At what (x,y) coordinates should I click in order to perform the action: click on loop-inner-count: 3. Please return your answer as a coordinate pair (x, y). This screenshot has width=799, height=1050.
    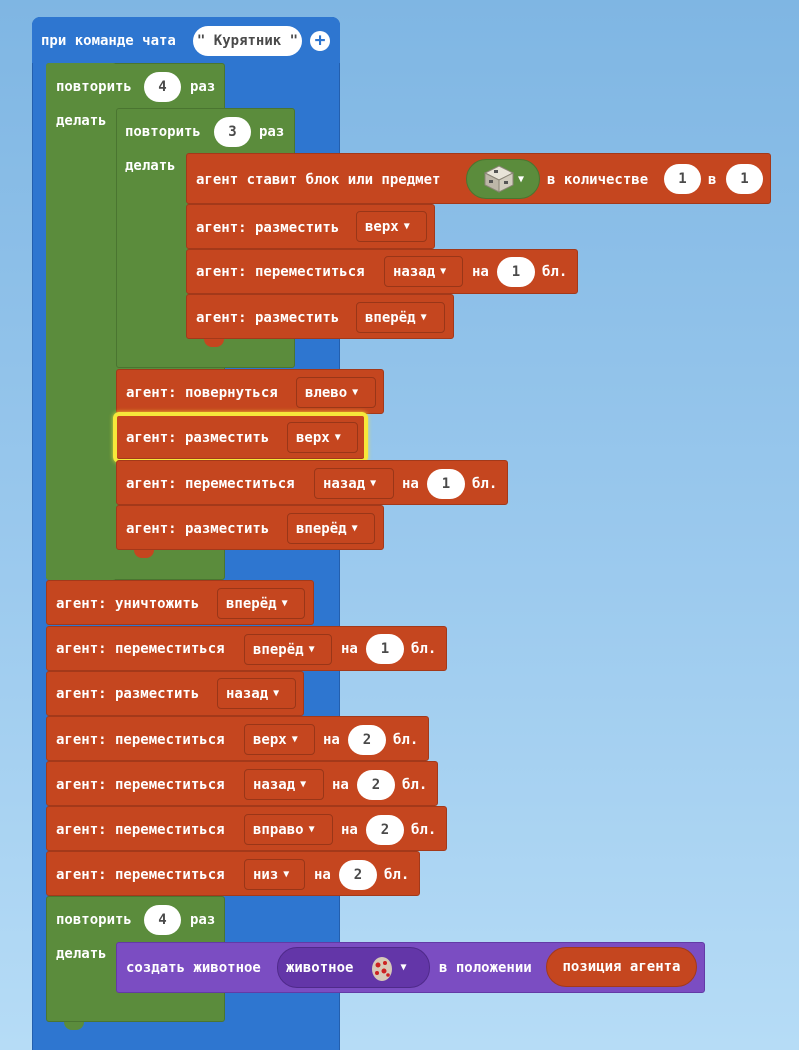
    Looking at the image, I should click on (232, 132).